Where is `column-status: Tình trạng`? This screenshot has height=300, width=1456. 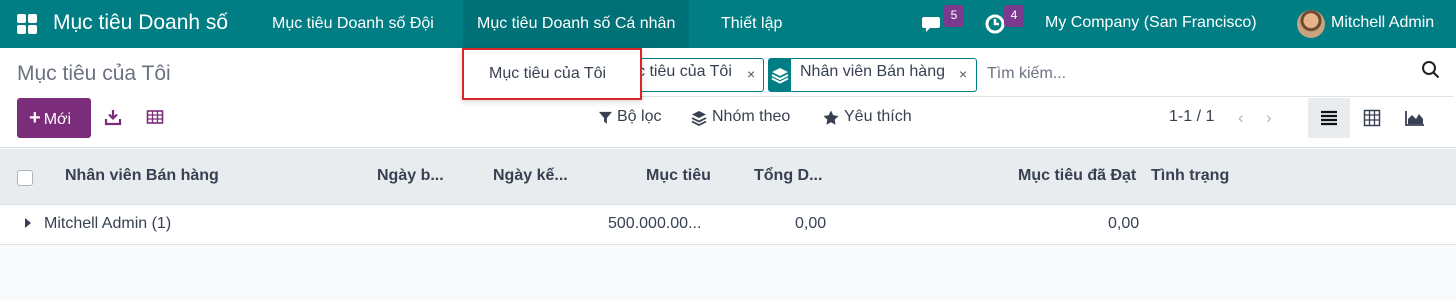
column-status: Tình trạng is located at coordinates (1190, 176).